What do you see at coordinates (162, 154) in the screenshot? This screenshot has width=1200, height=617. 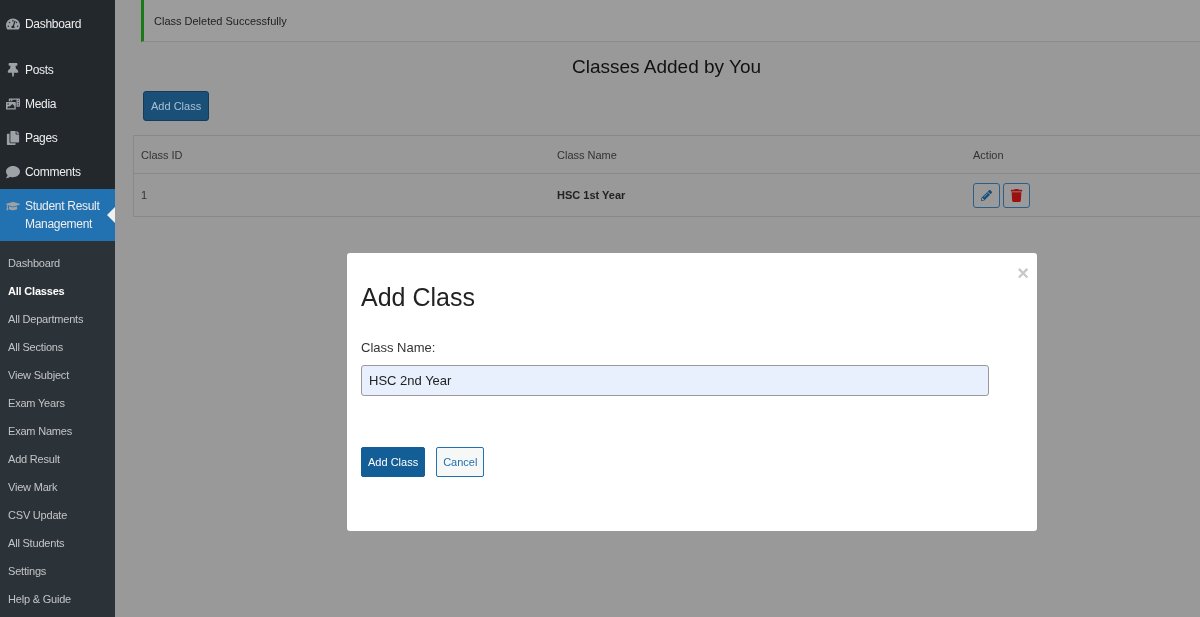 I see `column-header: Class ID` at bounding box center [162, 154].